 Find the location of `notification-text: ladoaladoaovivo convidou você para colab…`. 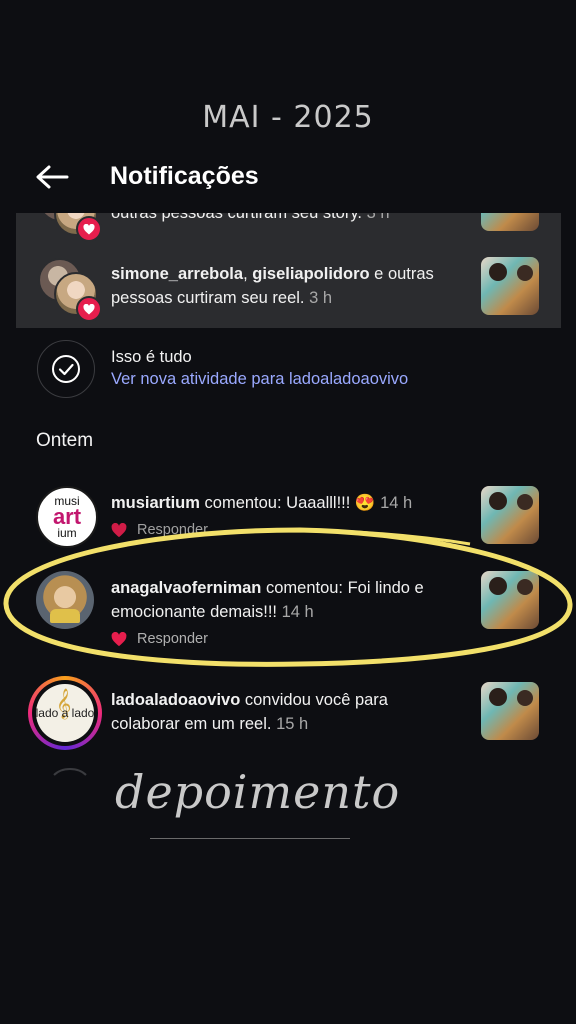

notification-text: ladoaladoaovivo convidou você para colab… is located at coordinates (249, 712).